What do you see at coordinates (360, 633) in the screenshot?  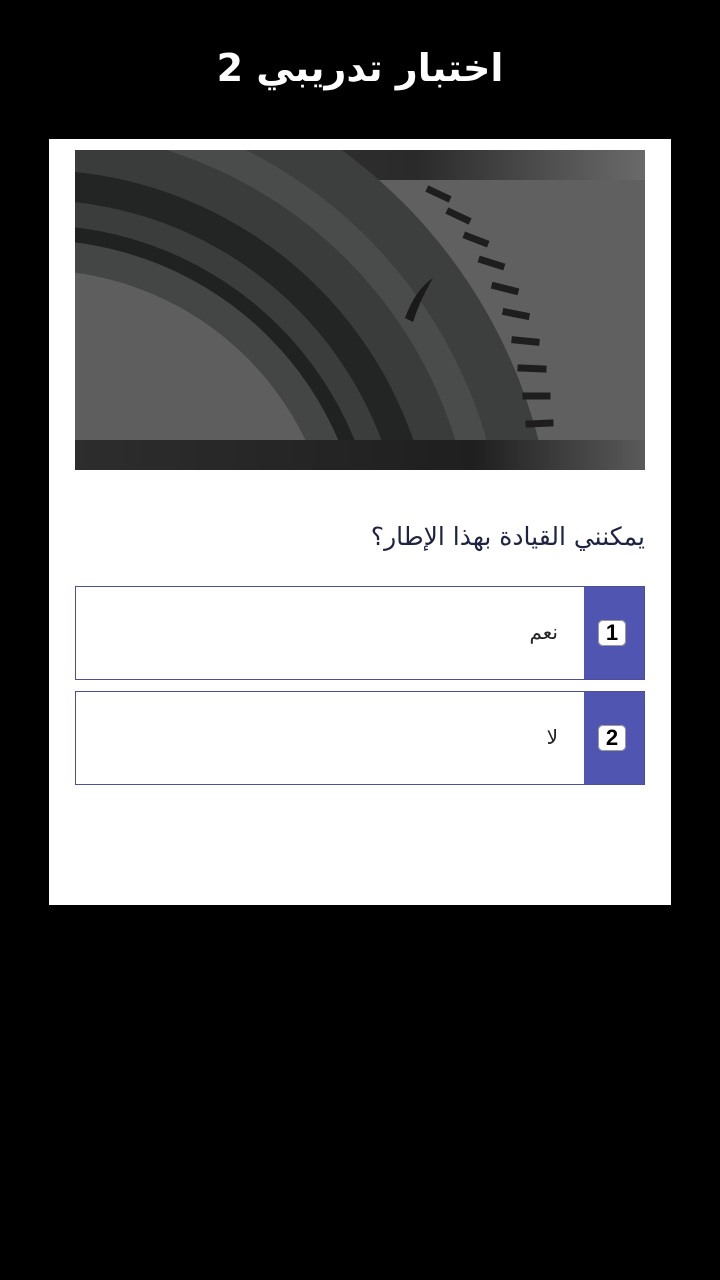 I see `answer-option-1: 1 نعم` at bounding box center [360, 633].